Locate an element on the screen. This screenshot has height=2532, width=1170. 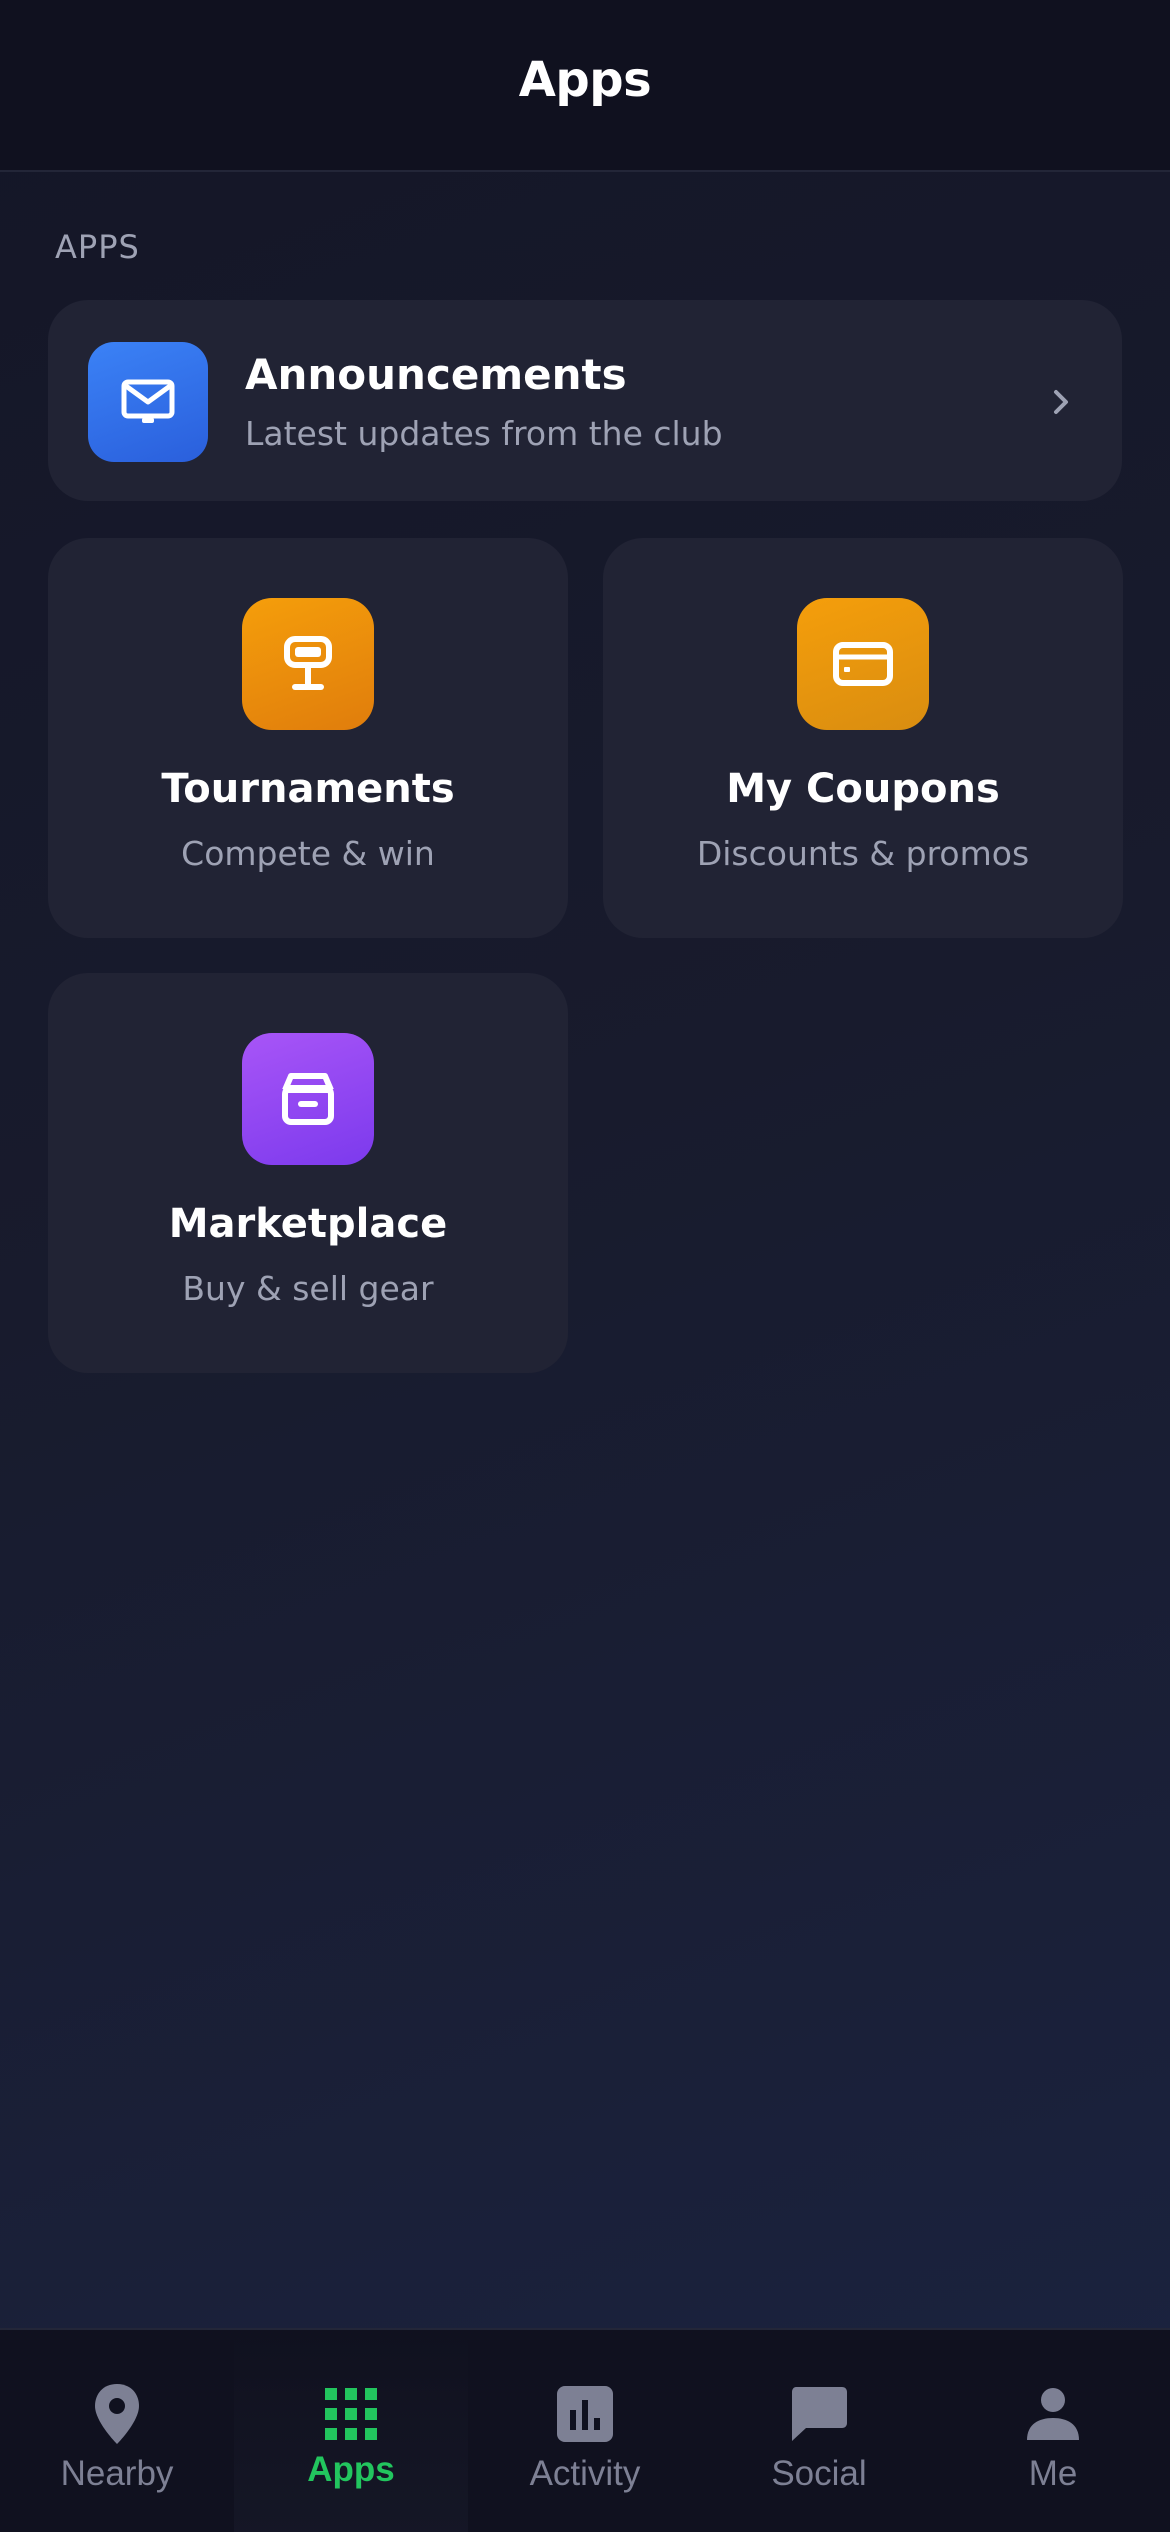
tab-label-me: Me is located at coordinates (1053, 2473).